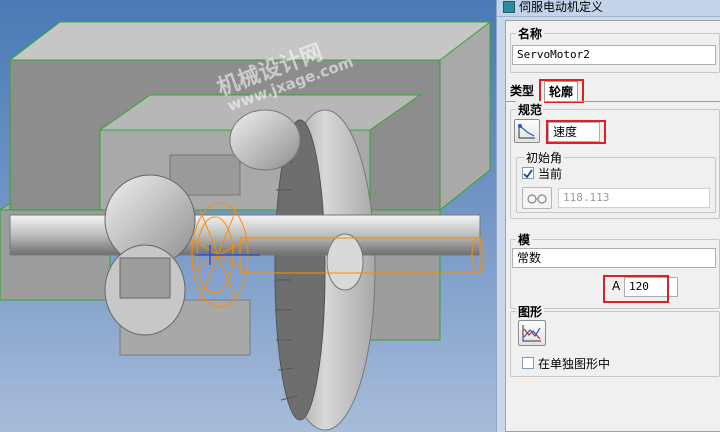  I want to click on name-group-label: 名称, so click(530, 33).